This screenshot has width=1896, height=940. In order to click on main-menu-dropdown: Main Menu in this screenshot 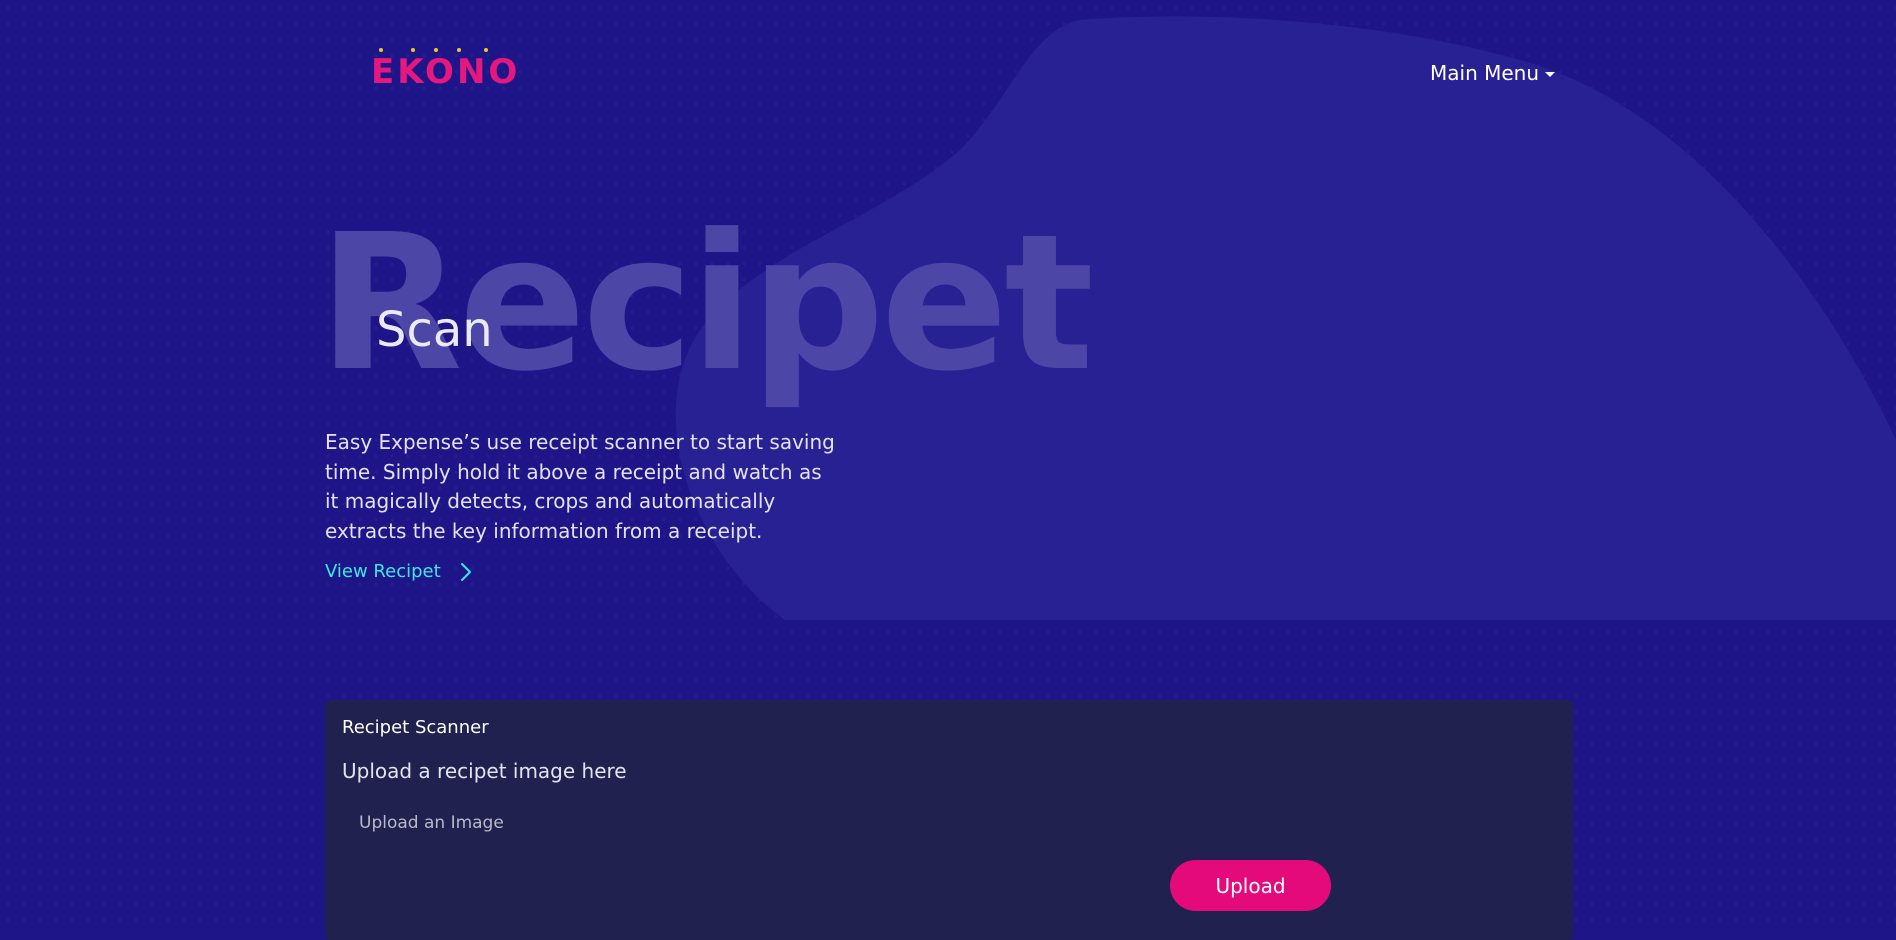, I will do `click(1493, 73)`.